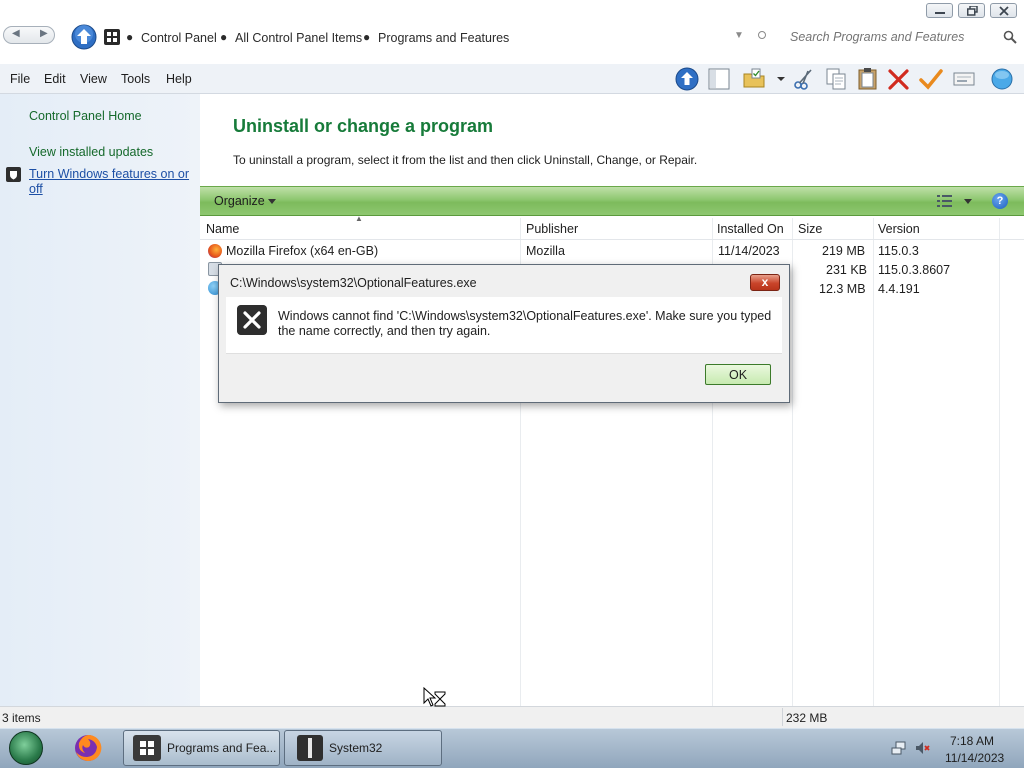 The image size is (1024, 768). What do you see at coordinates (899, 79) in the screenshot?
I see `delete-icon` at bounding box center [899, 79].